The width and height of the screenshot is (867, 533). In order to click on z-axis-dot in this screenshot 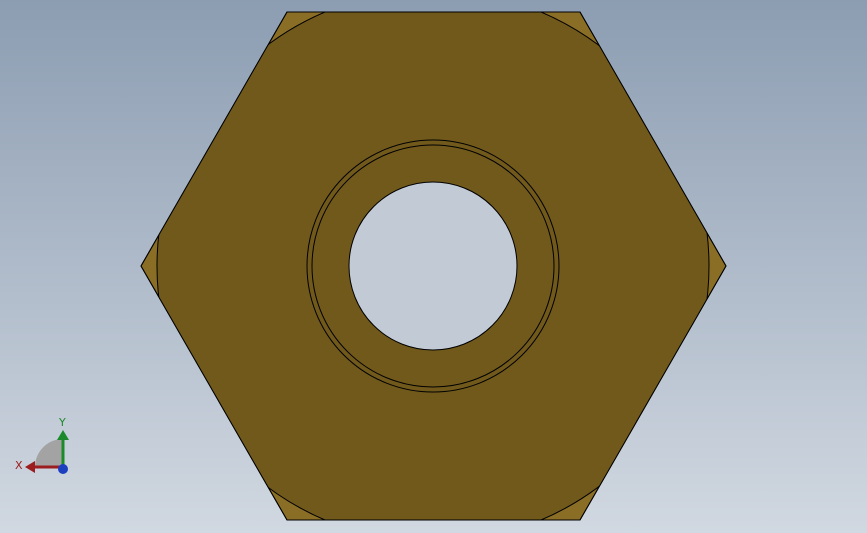, I will do `click(63, 469)`.